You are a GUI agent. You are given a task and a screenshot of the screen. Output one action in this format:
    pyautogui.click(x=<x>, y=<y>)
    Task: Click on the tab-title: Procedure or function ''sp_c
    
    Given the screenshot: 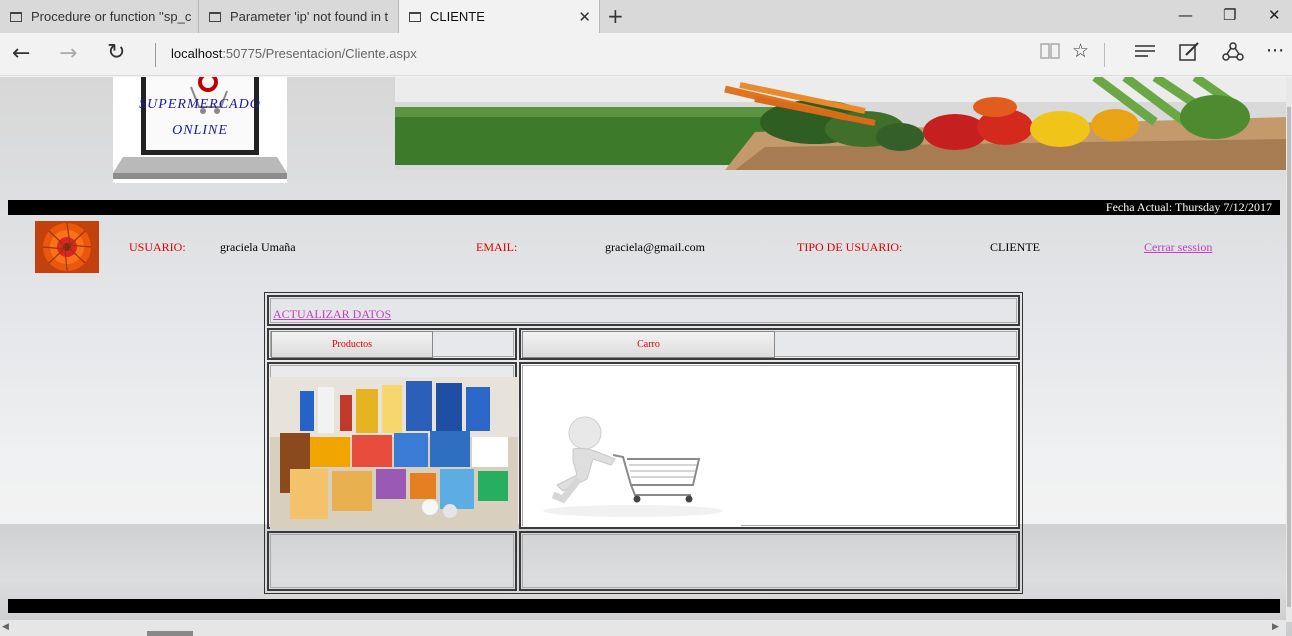 What is the action you would take?
    pyautogui.click(x=111, y=16)
    